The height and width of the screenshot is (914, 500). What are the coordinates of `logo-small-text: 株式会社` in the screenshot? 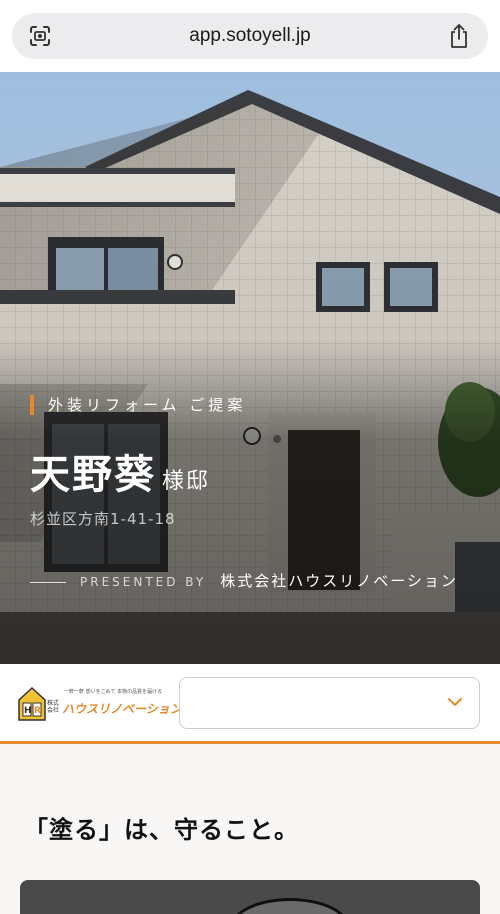 It's located at (53, 707).